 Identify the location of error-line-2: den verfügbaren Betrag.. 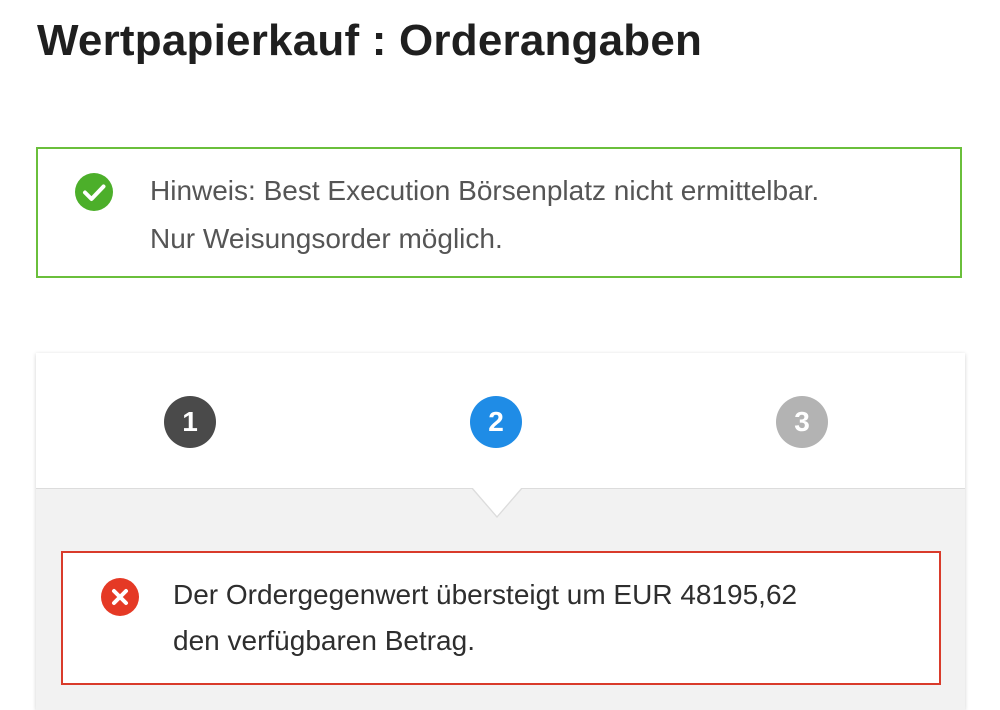
(324, 640).